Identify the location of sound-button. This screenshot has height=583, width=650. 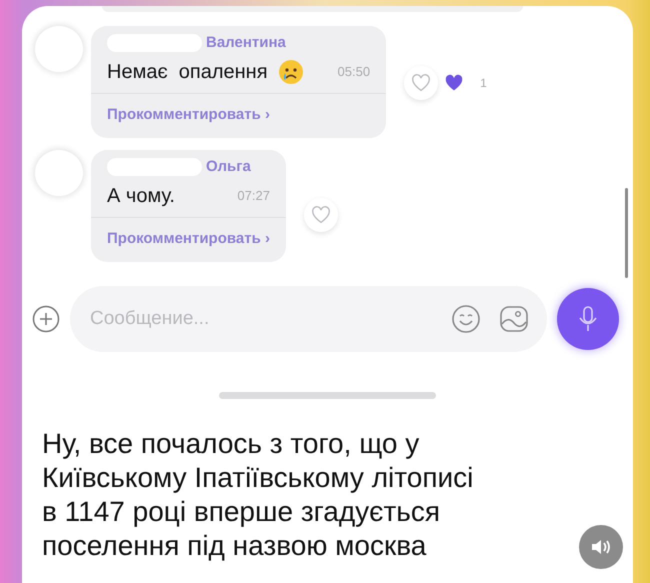
(601, 547).